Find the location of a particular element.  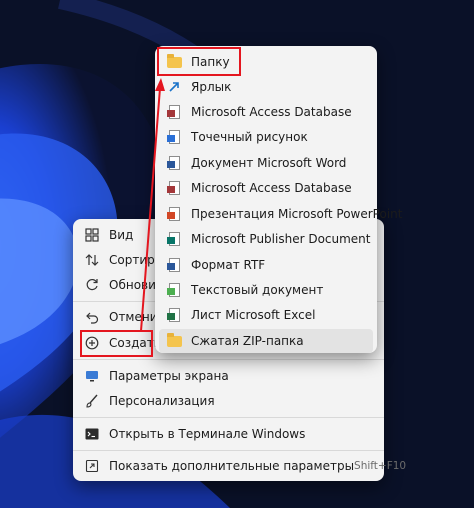

submenu-item-label: Microsoft Publisher Document is located at coordinates (281, 239).